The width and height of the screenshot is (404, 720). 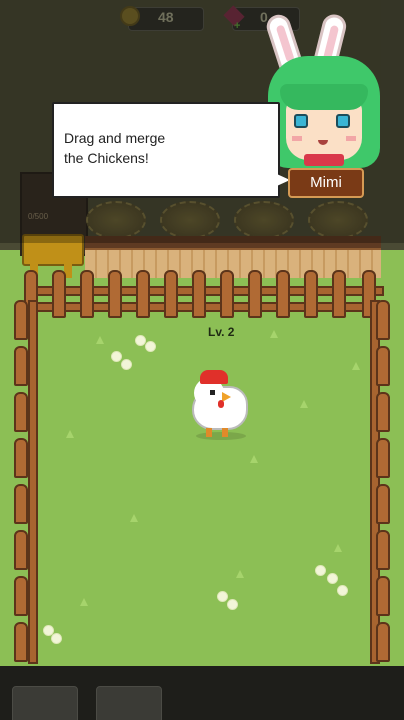 I want to click on chicken-shop-button, so click(x=45, y=703).